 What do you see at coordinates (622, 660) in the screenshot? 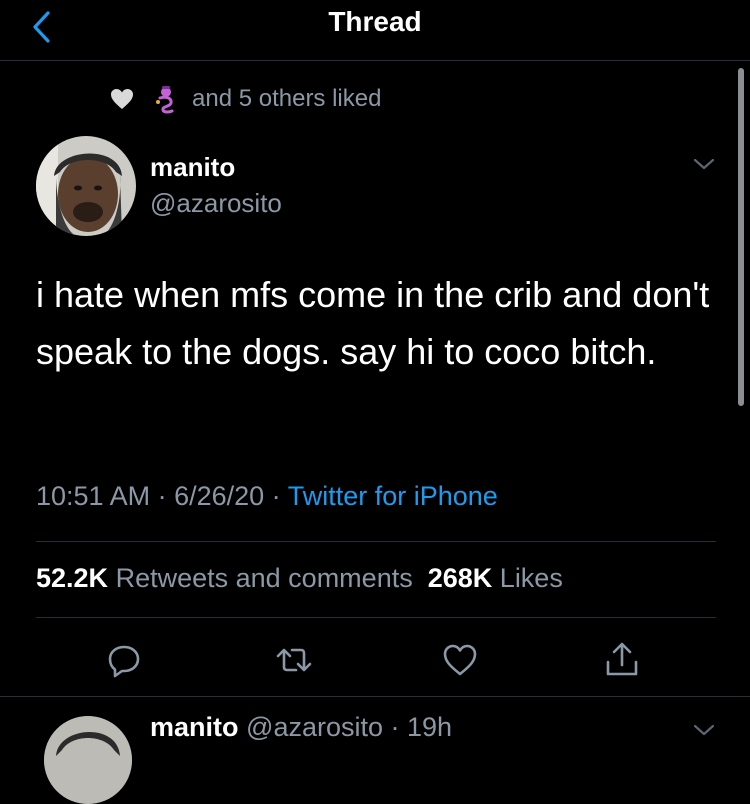
I see `share-icon` at bounding box center [622, 660].